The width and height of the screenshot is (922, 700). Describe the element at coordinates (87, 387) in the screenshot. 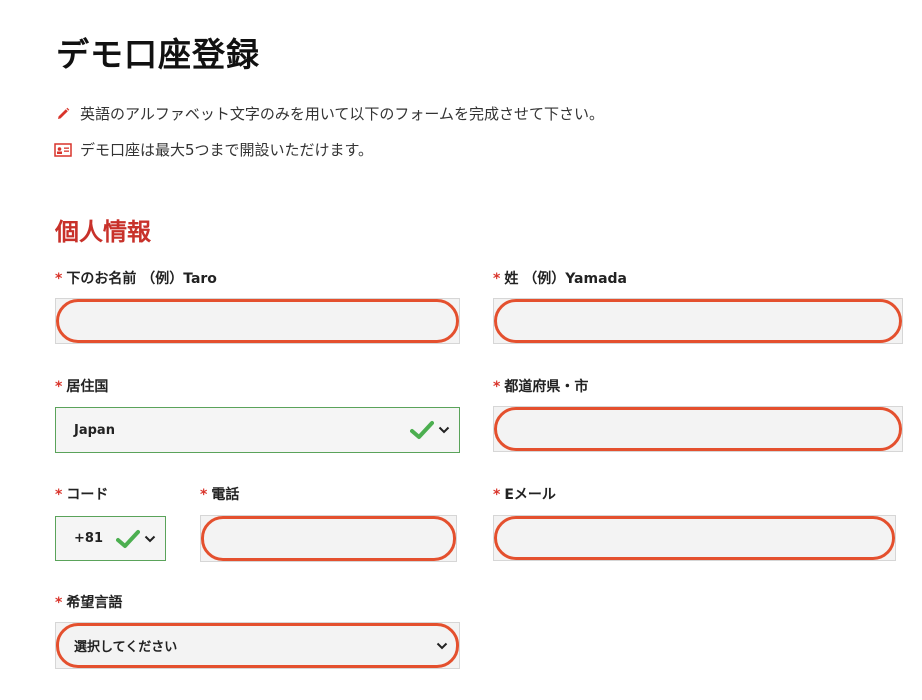

I see `country-label-text: 居住国` at that location.